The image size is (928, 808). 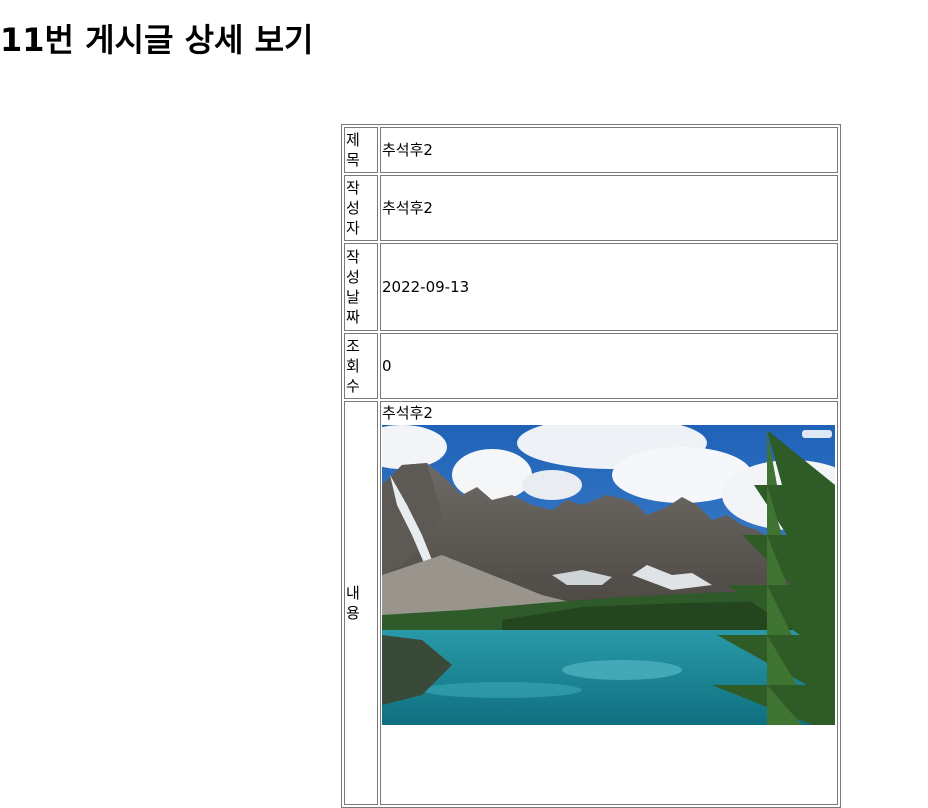 I want to click on content-text: 추석후2, so click(x=407, y=413).